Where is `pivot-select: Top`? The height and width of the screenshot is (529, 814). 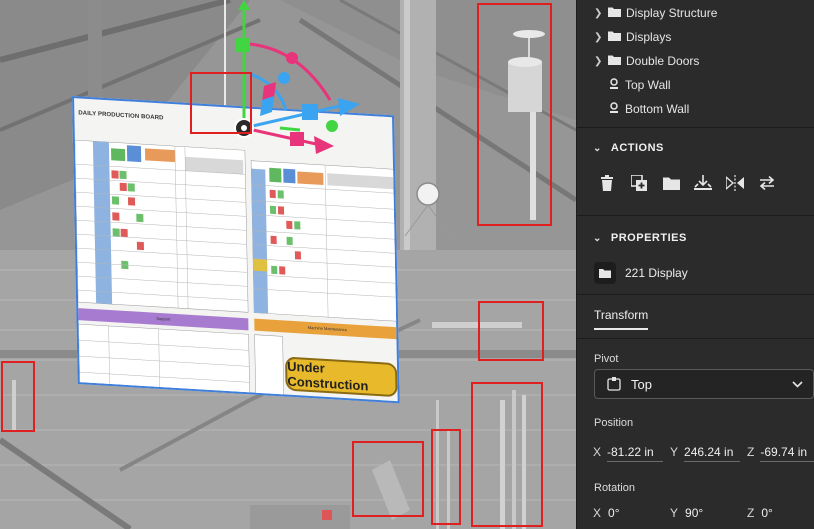 pivot-select: Top is located at coordinates (704, 384).